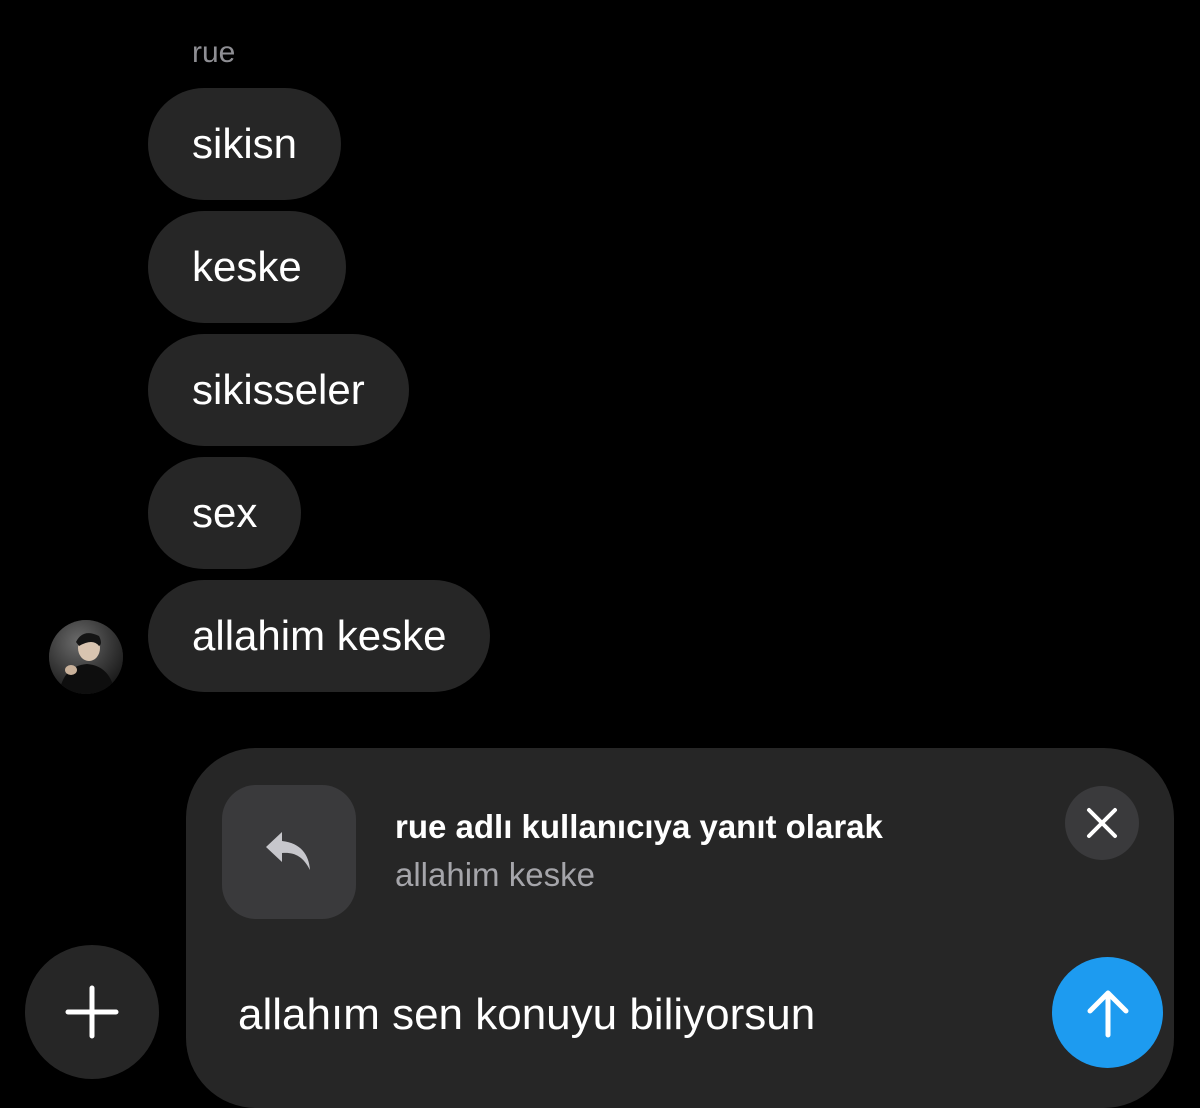  What do you see at coordinates (638, 1015) in the screenshot?
I see `message-input` at bounding box center [638, 1015].